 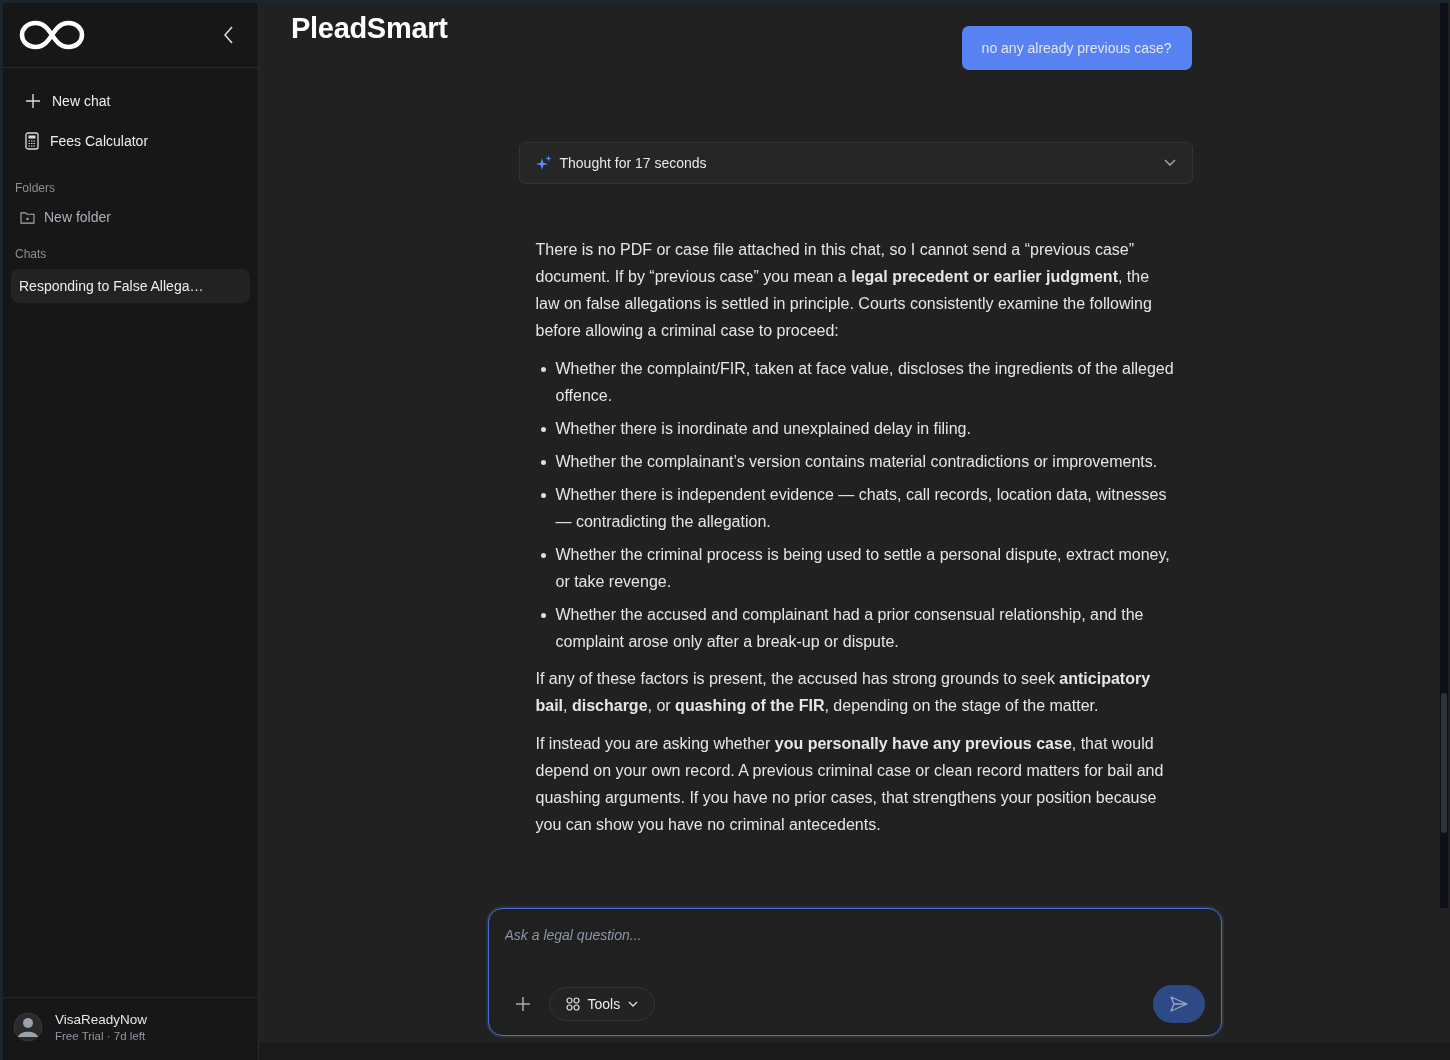 What do you see at coordinates (863, 568) in the screenshot?
I see `list-item: Whether the criminal process is being used to settle a personal dispute, extract money, or take revenge.` at bounding box center [863, 568].